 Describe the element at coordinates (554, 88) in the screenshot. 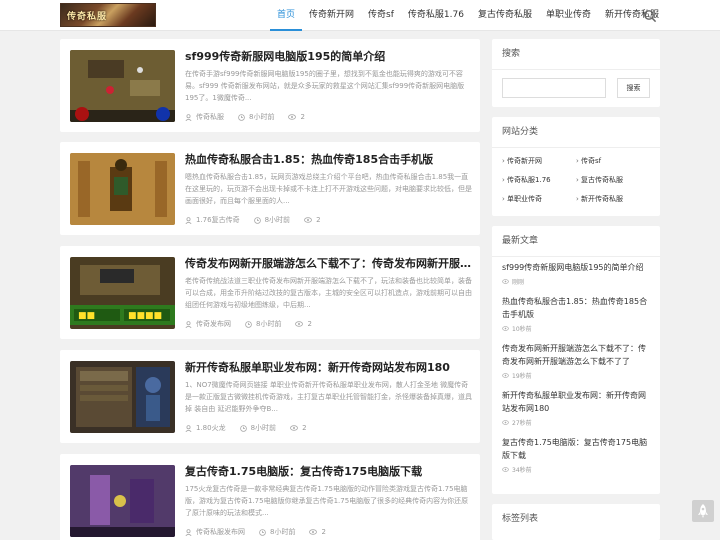

I see `search-input` at that location.